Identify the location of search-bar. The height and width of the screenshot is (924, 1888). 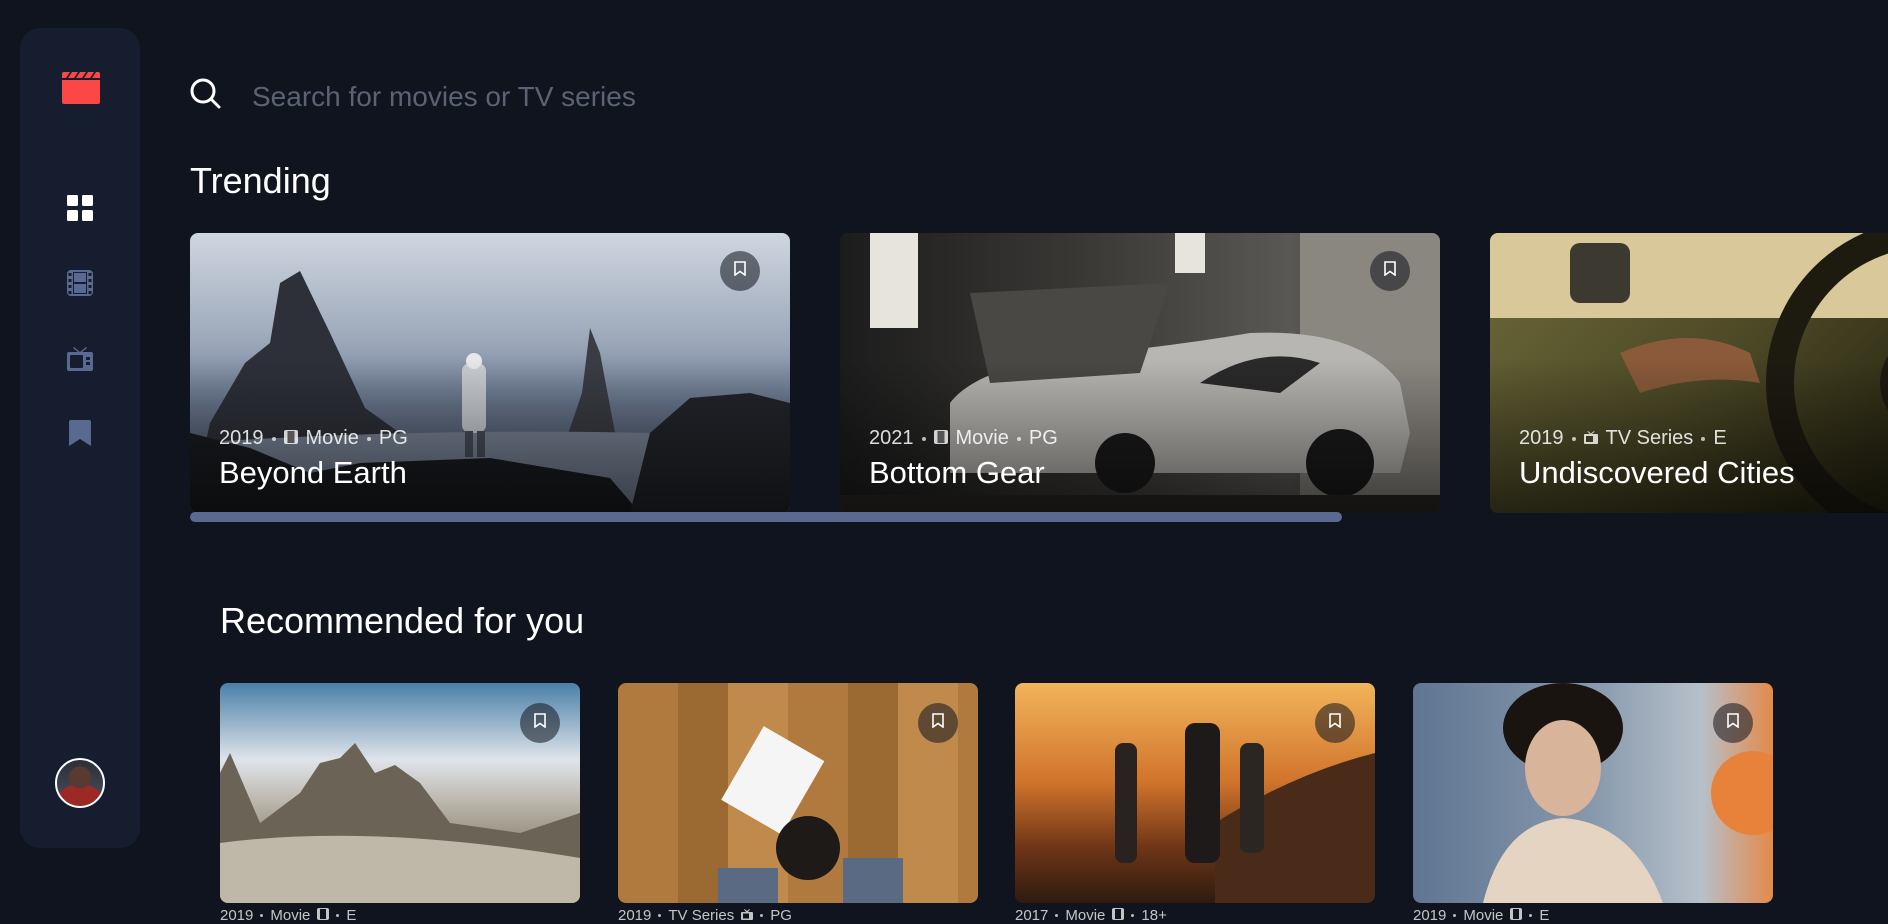
(571, 96).